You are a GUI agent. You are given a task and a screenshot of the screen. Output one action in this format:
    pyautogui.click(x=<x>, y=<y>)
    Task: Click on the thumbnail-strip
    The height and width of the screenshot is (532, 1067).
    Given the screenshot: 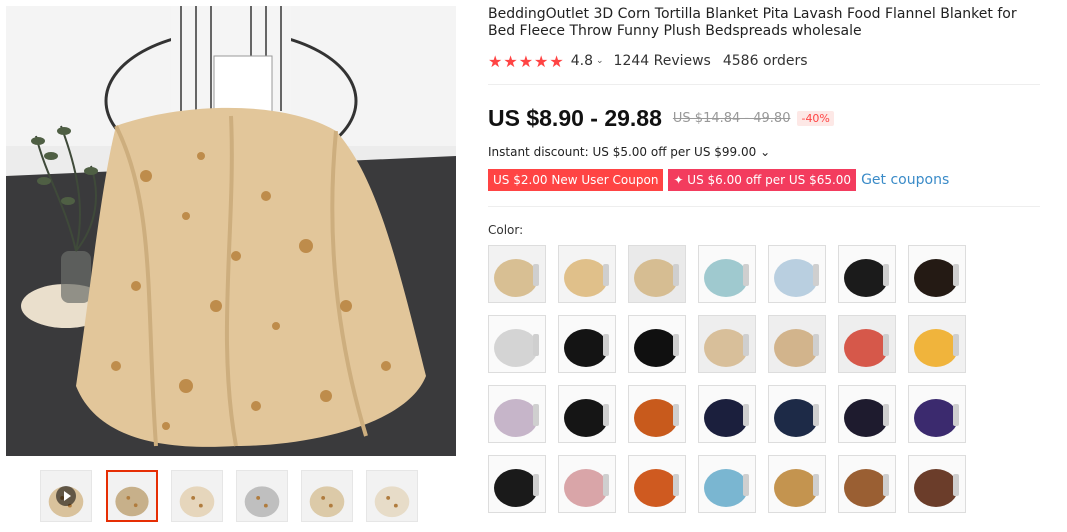 What is the action you would take?
    pyautogui.click(x=230, y=497)
    